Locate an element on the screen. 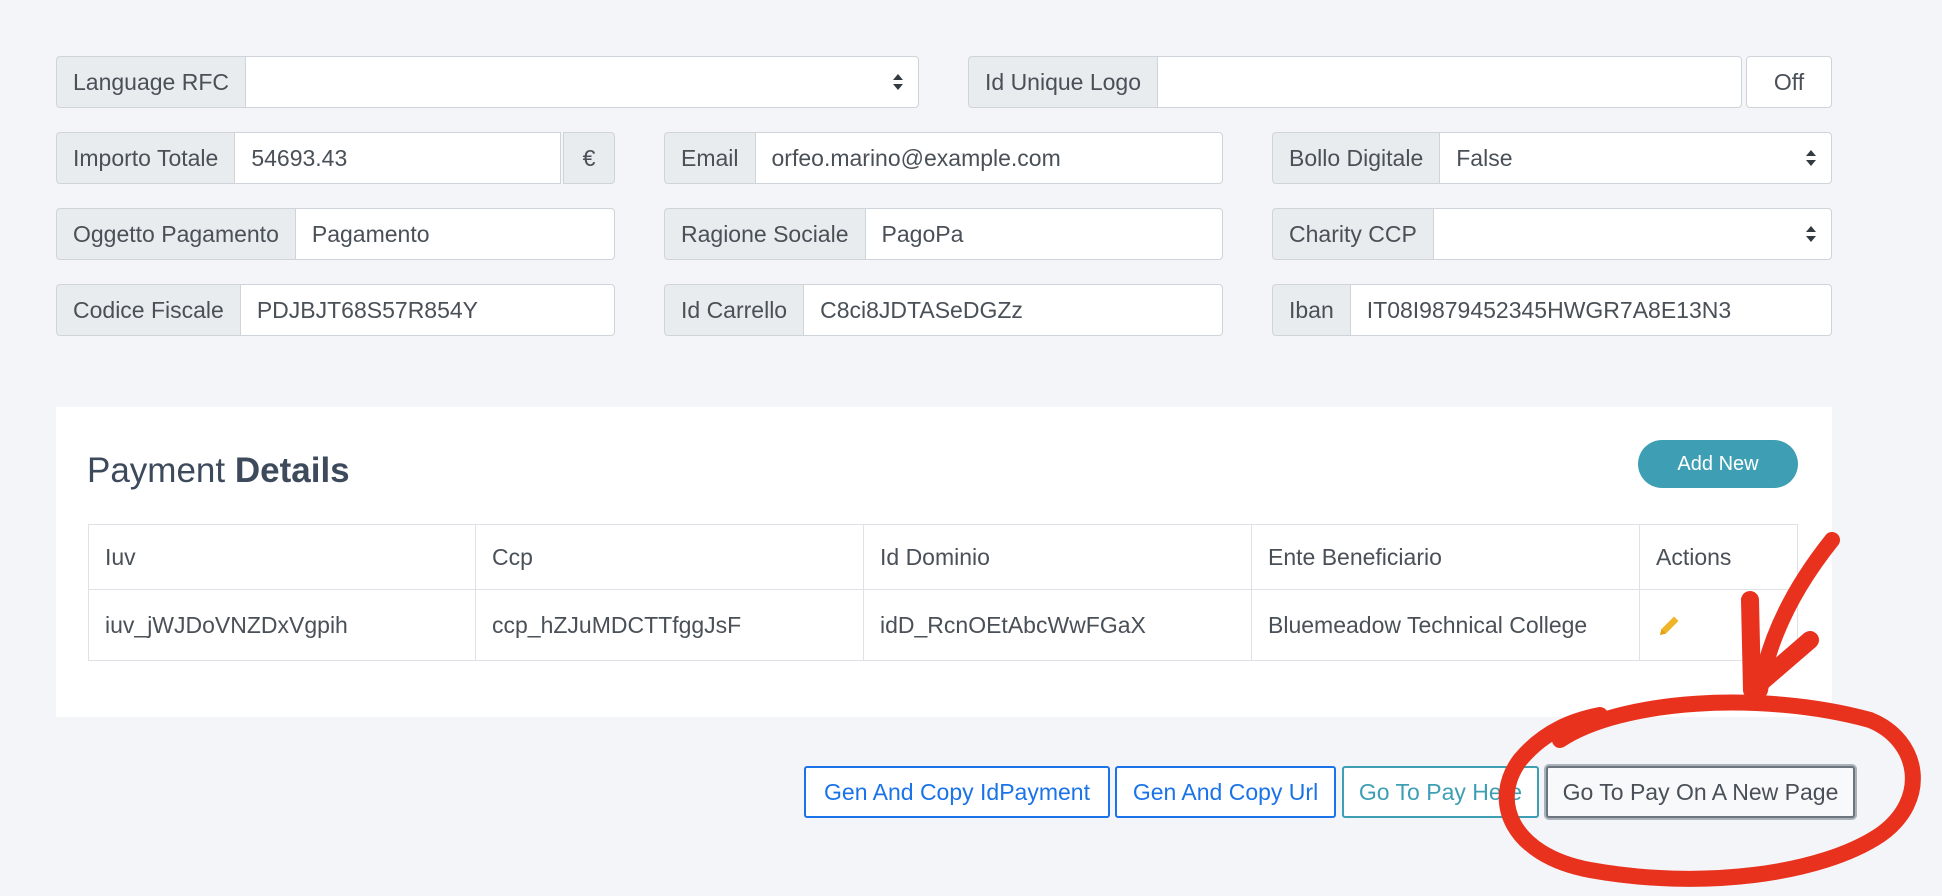 Image resolution: width=1942 pixels, height=896 pixels. charity-ccp-label: Charity CCP is located at coordinates (1352, 234).